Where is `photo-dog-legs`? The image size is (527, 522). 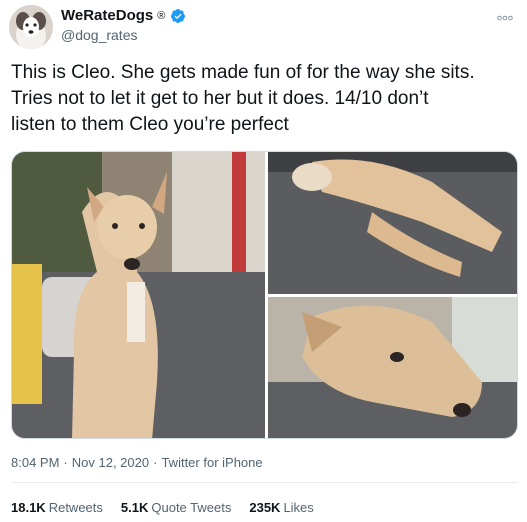 photo-dog-legs is located at coordinates (393, 223).